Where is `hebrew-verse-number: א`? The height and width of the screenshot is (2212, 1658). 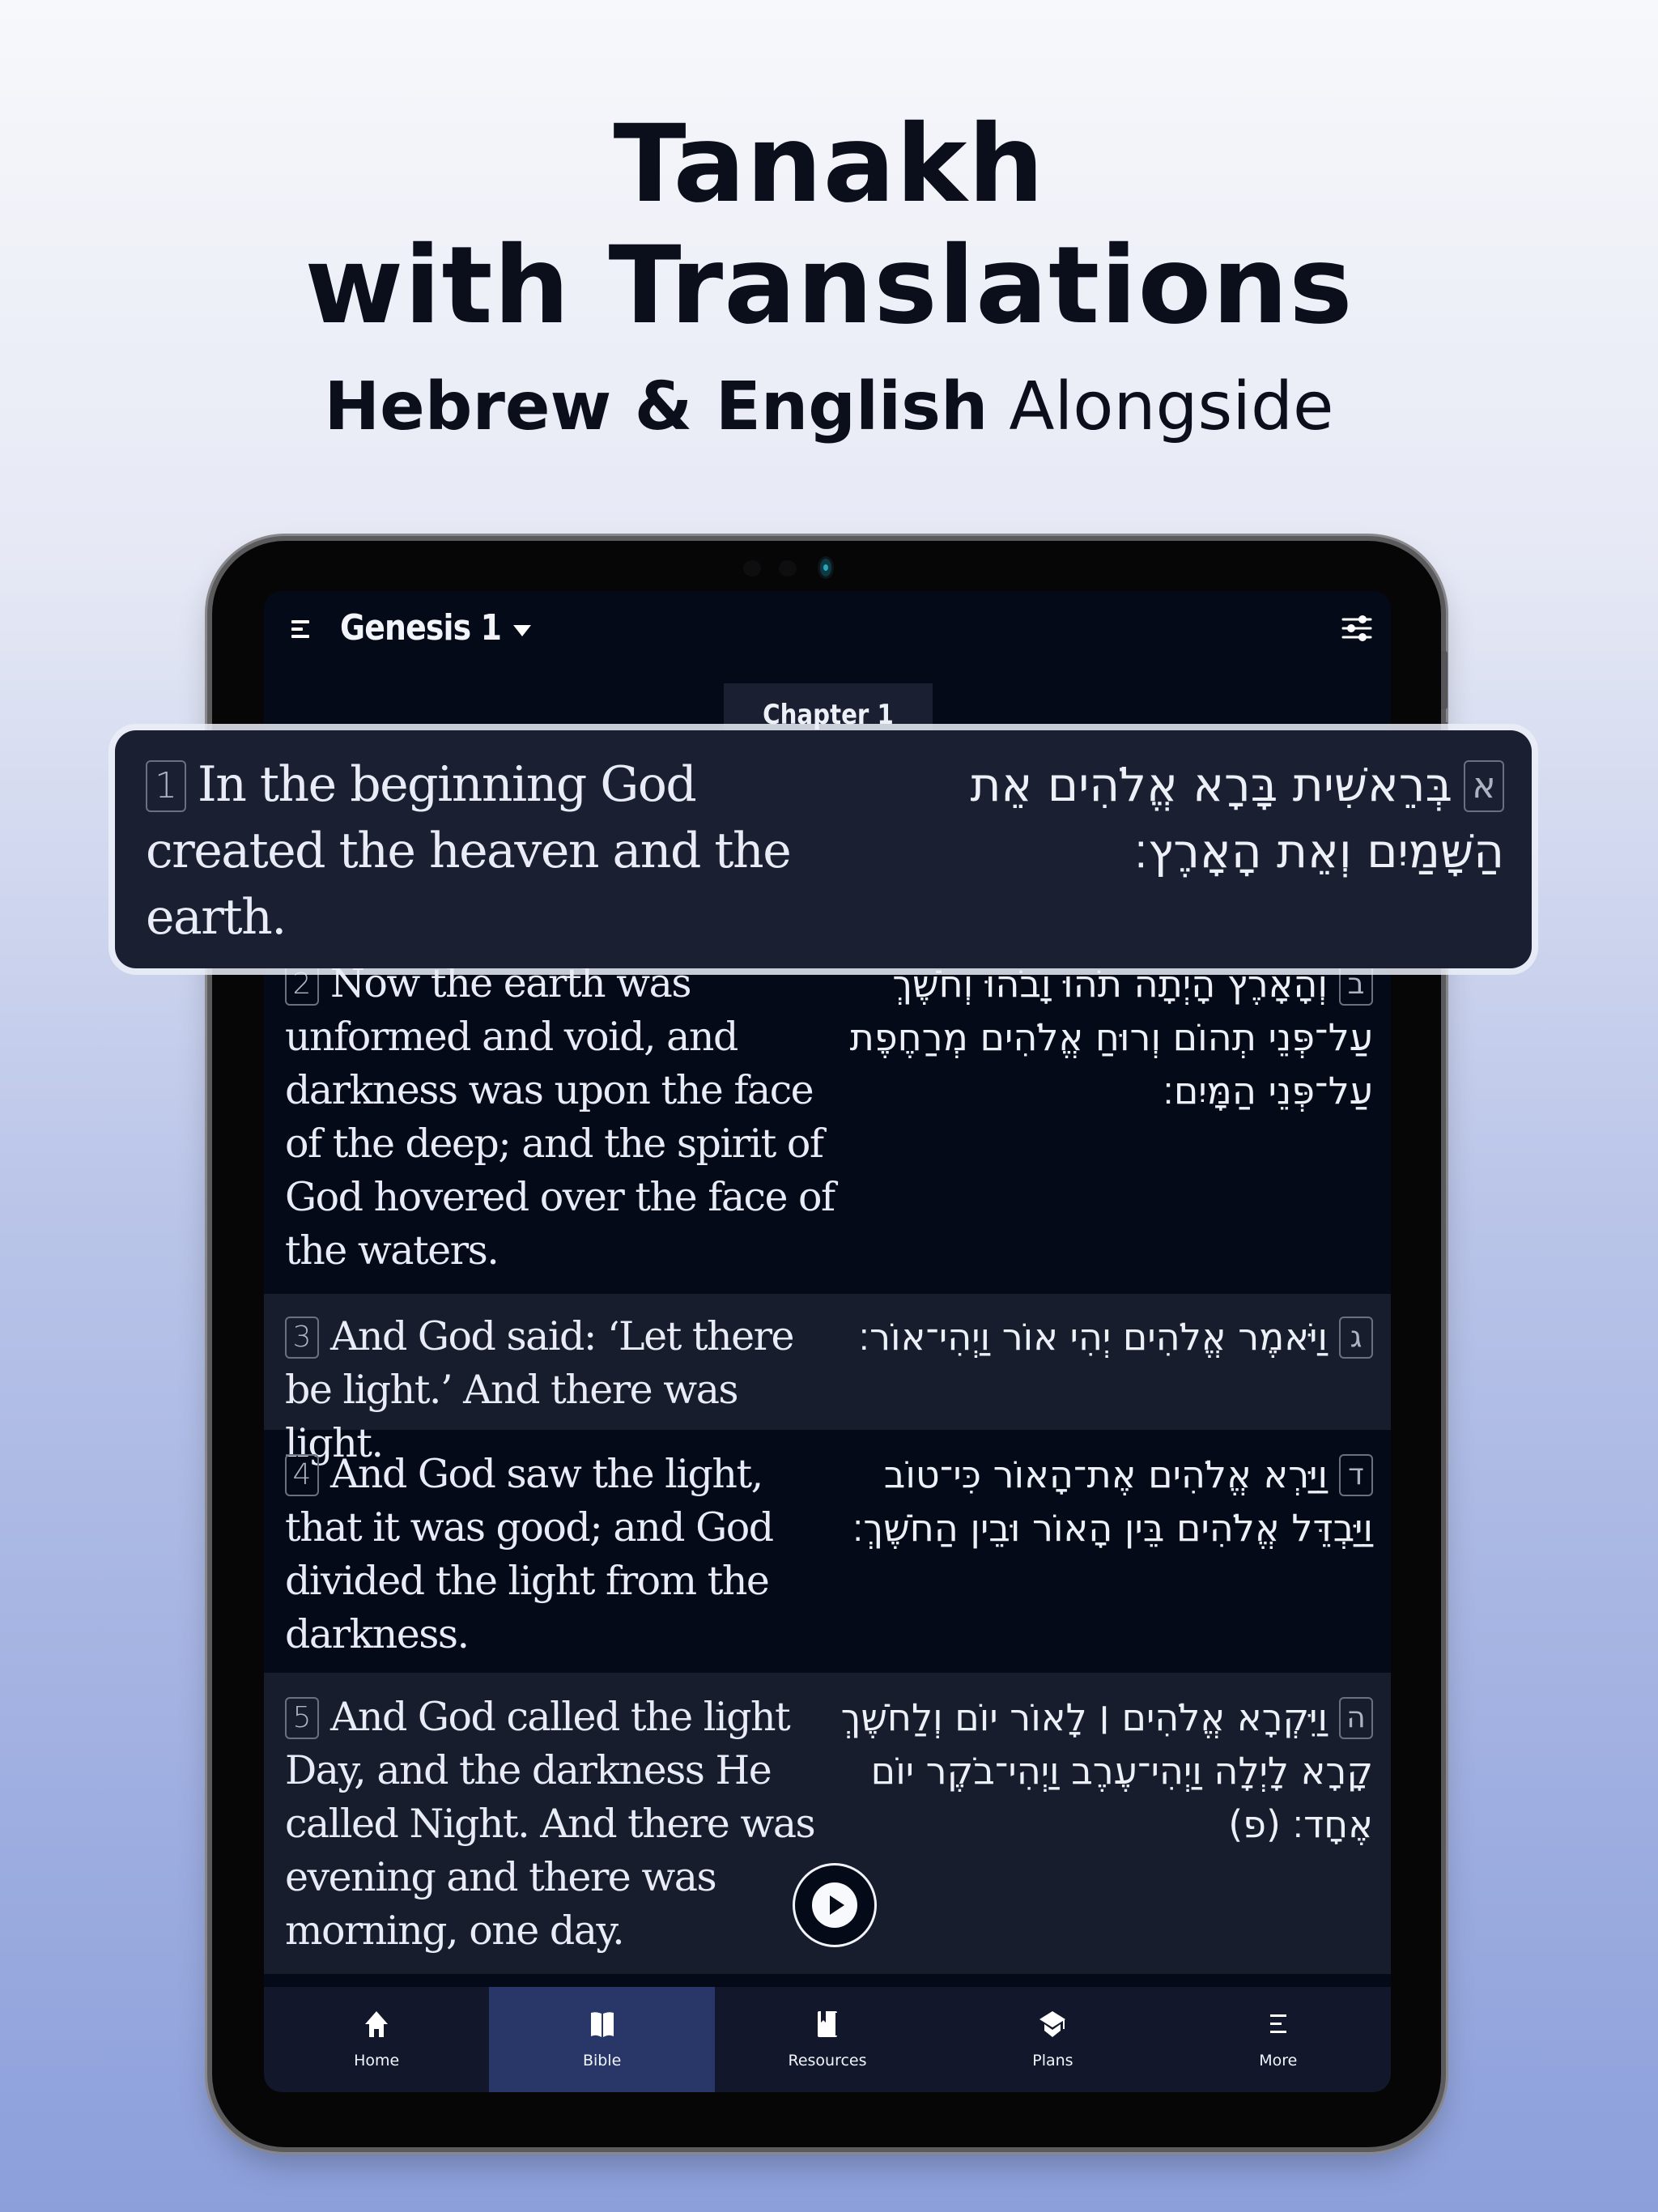 hebrew-verse-number: א is located at coordinates (1484, 786).